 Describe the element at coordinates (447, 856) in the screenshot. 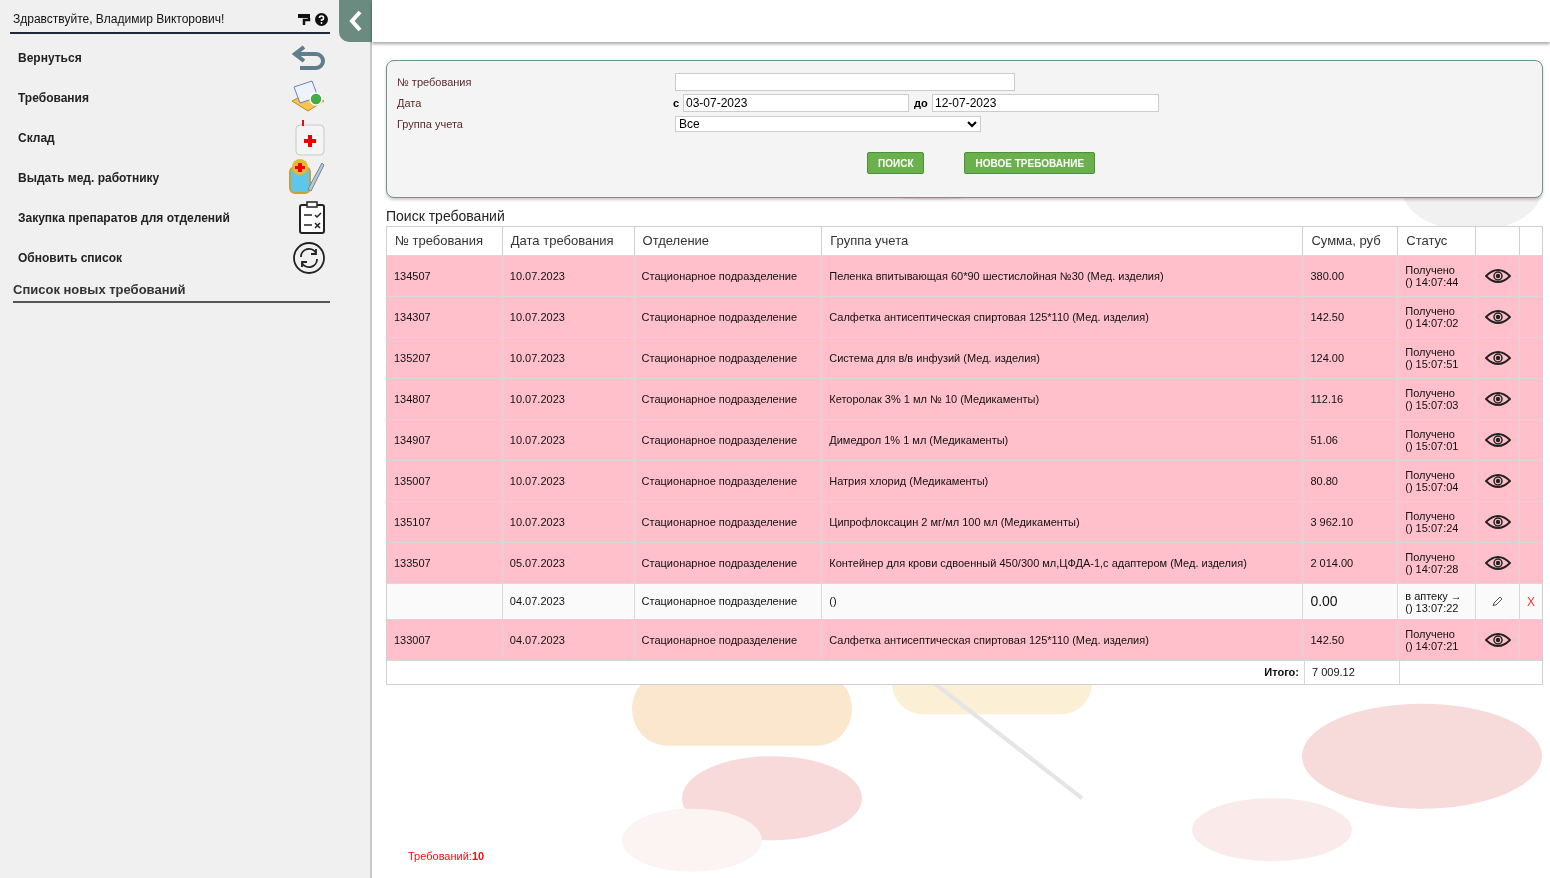

I see `request-count: Требований:10` at that location.